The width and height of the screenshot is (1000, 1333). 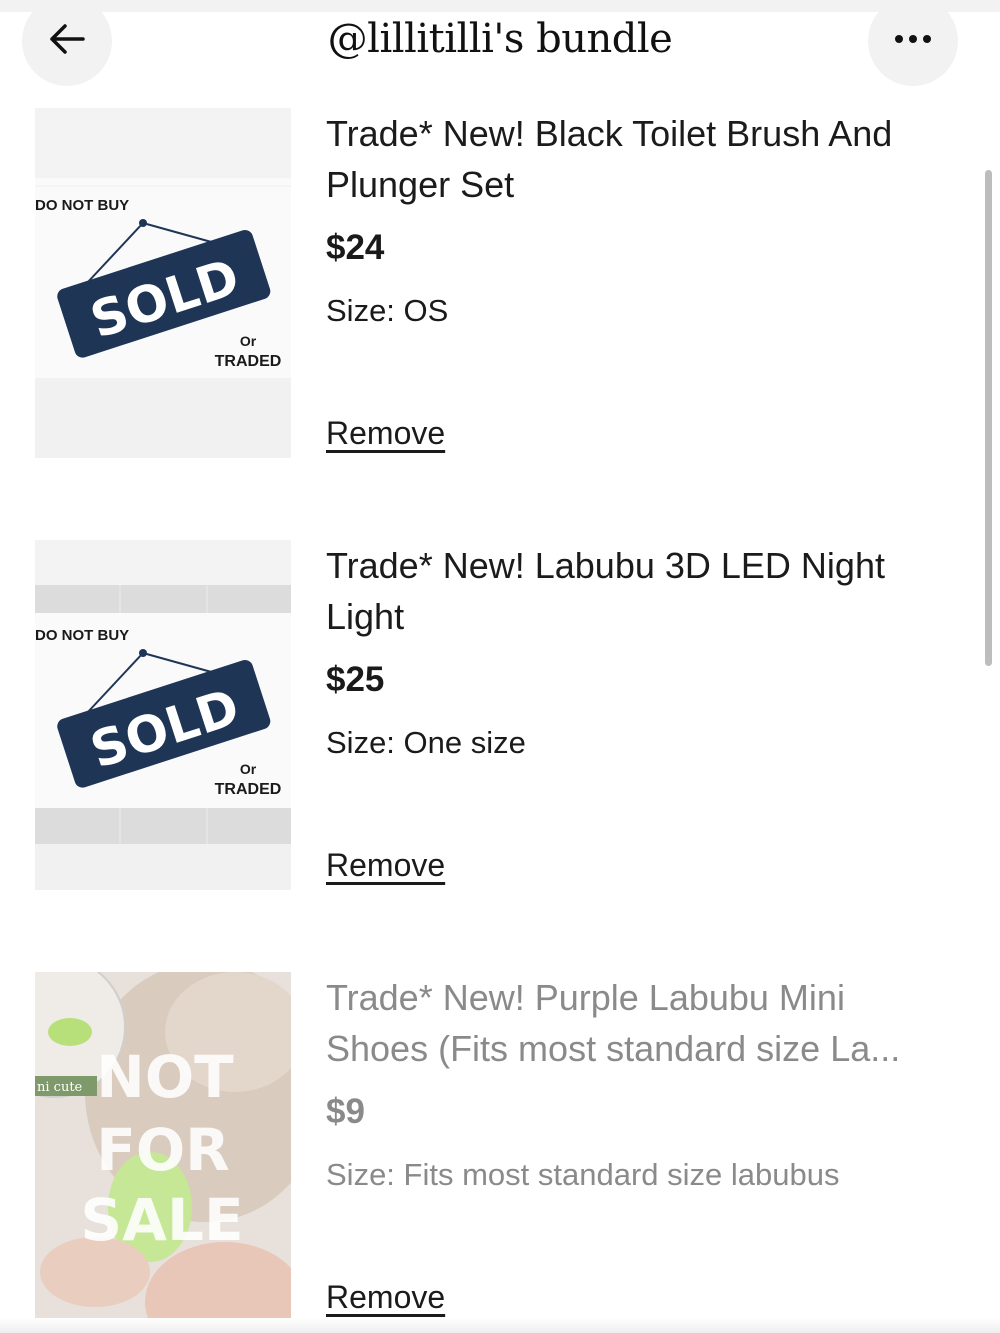 I want to click on not-for-sale-image: ni cute NOT FOR SALE, so click(x=163, y=1147).